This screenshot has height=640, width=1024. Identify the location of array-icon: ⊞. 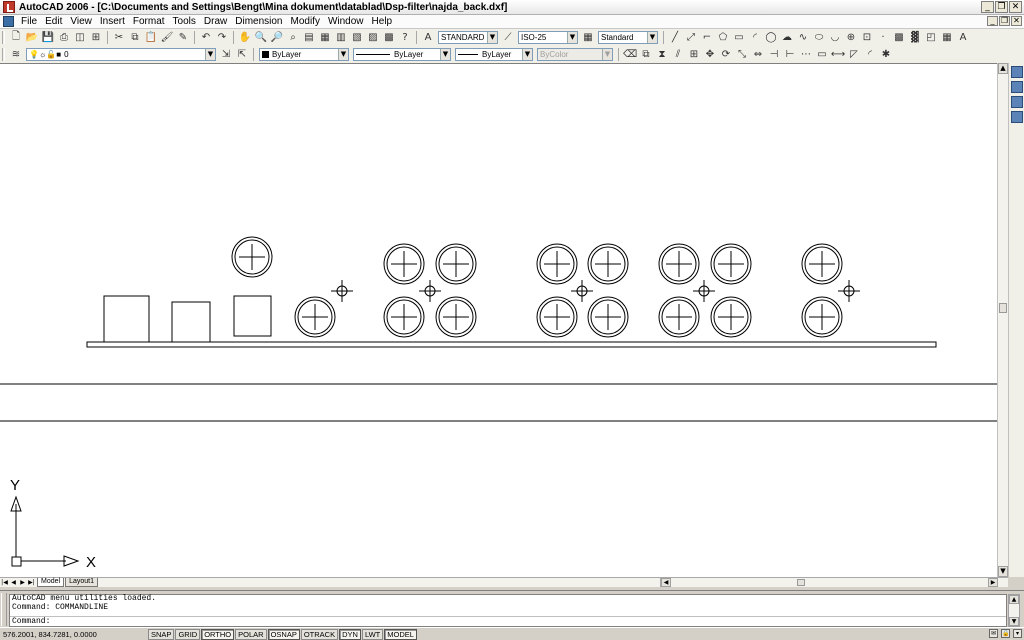
(694, 55).